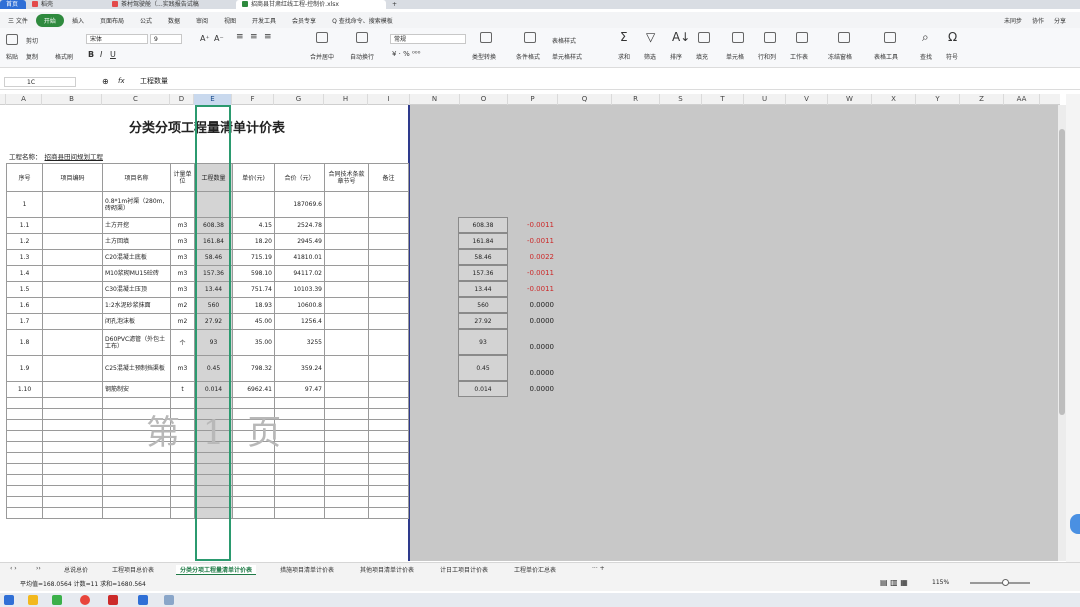 The image size is (1080, 607). Describe the element at coordinates (182, 177) in the screenshot. I see `header-cell: 计量单位` at that location.